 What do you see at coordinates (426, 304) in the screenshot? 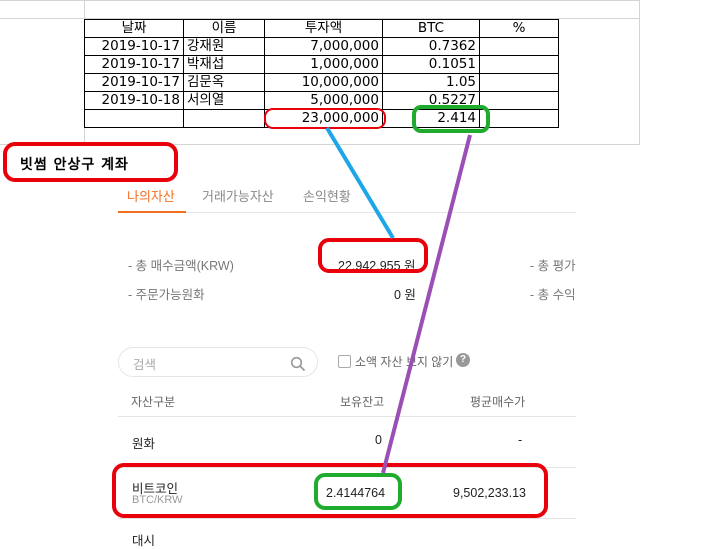
I see `purple-arrow` at bounding box center [426, 304].